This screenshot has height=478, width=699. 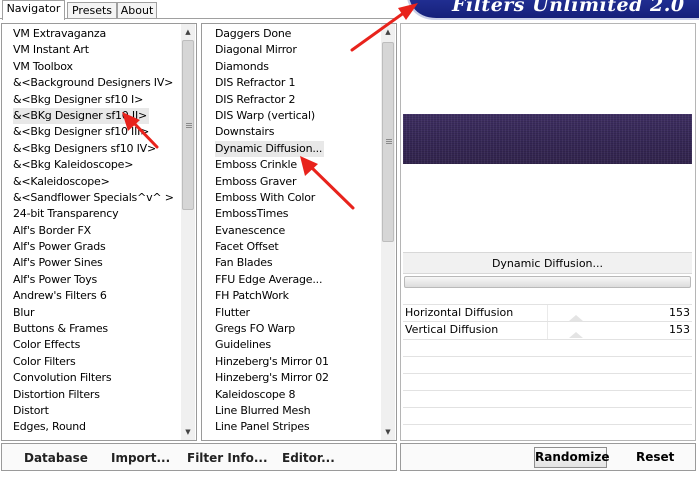 I want to click on arrow-head-icon, so click(x=408, y=11).